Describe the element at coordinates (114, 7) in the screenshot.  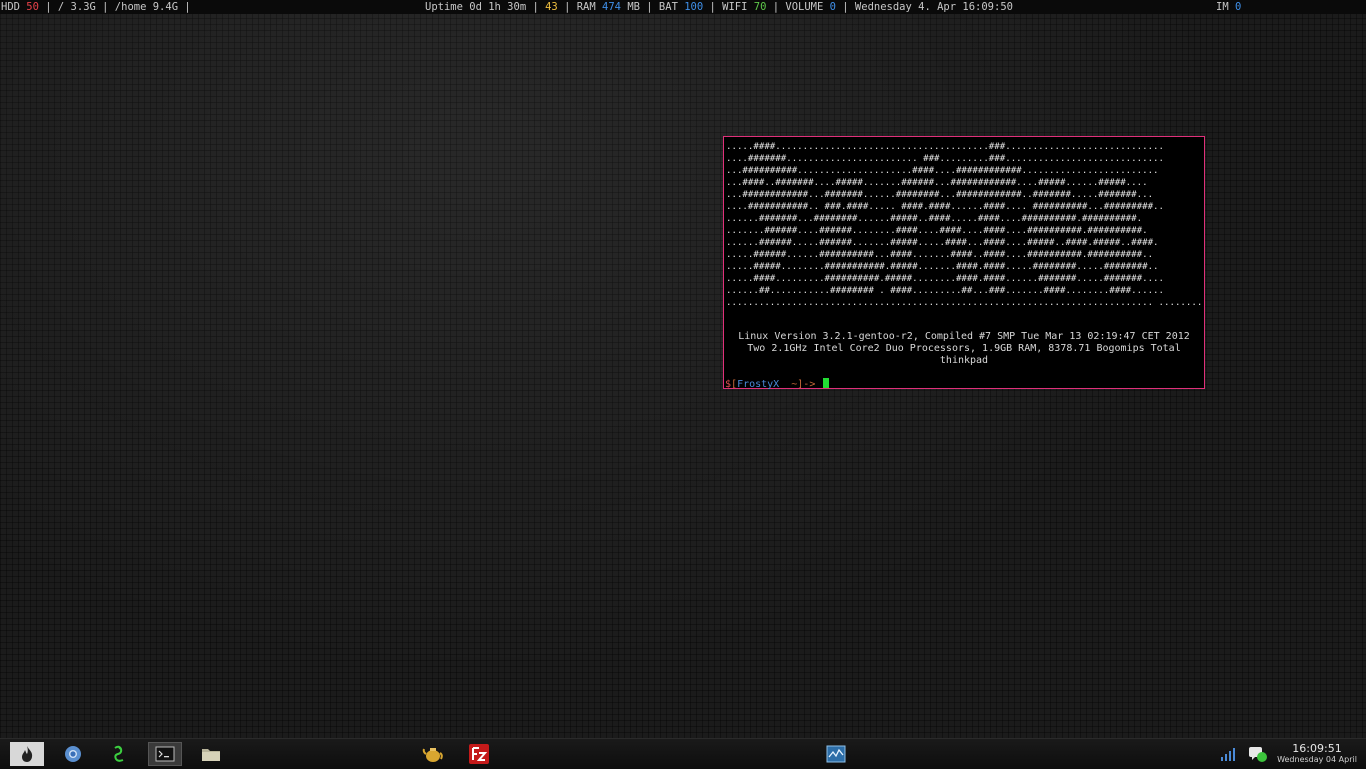
I see `disk-usage: | / 3.3G | /home 9.4G |` at that location.